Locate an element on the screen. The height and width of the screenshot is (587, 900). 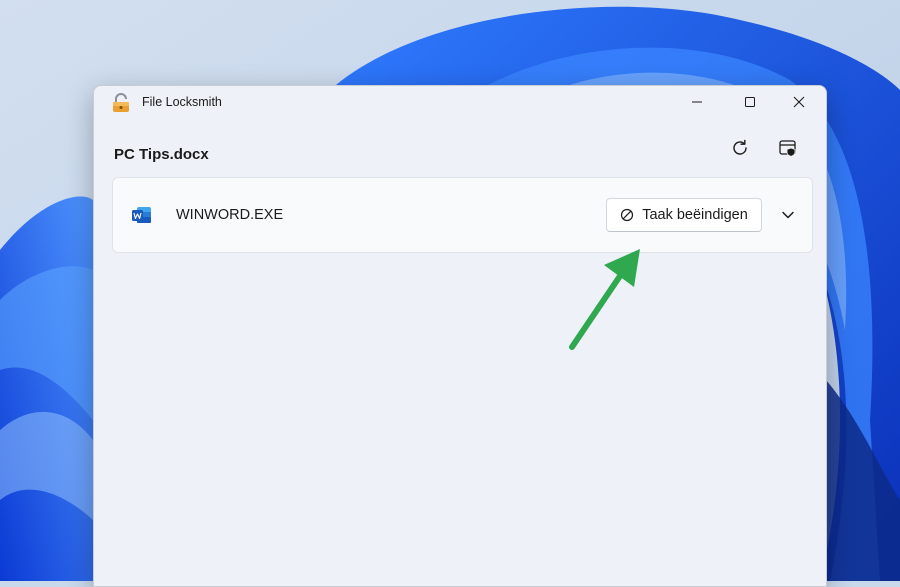
padlock-open-icon is located at coordinates (121, 102).